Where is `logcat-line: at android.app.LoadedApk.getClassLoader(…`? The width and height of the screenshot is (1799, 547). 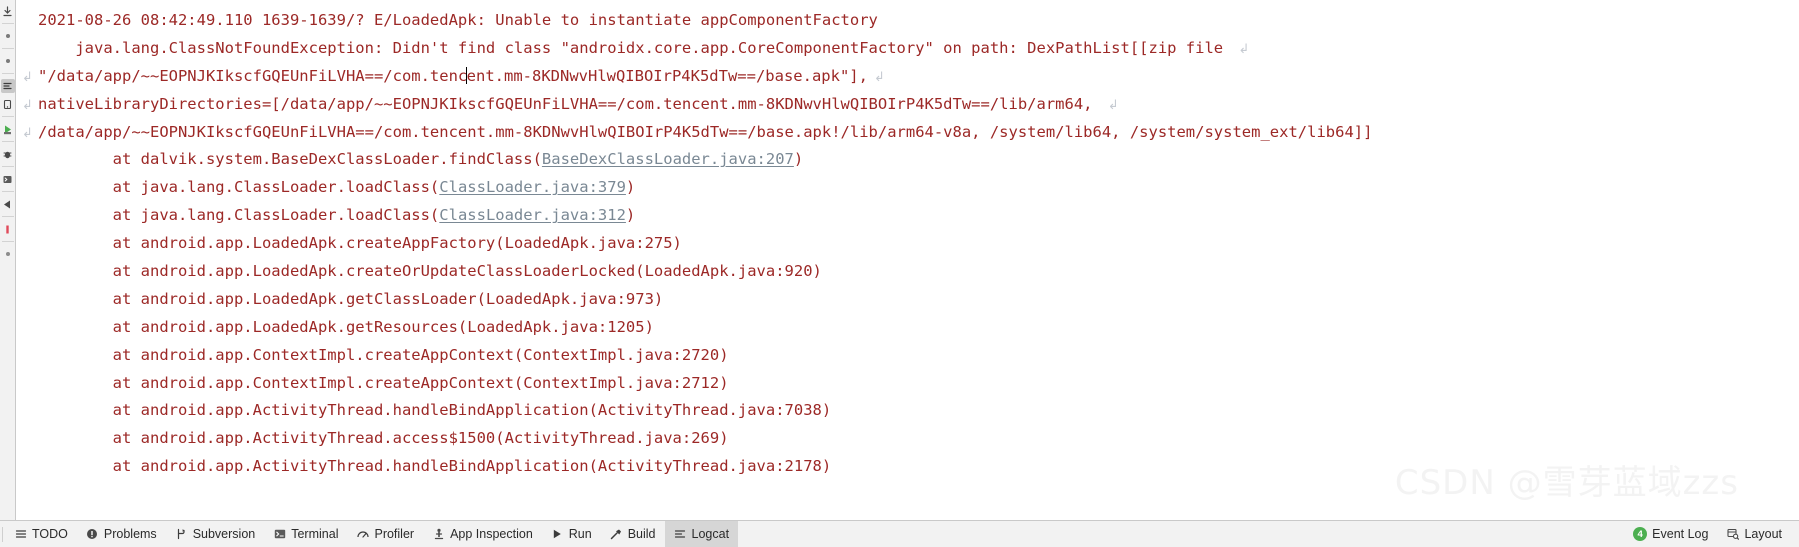 logcat-line: at android.app.LoadedApk.getClassLoader(… is located at coordinates (907, 300).